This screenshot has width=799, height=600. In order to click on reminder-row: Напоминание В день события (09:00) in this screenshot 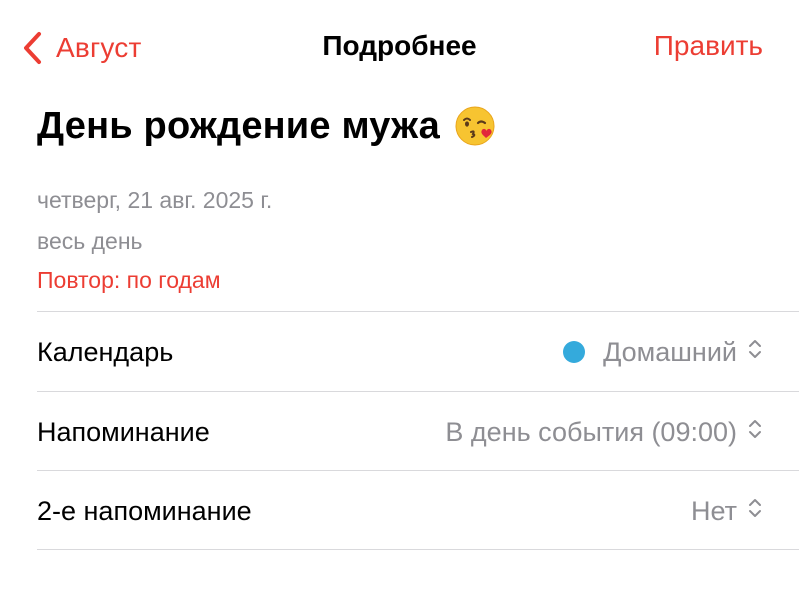, I will do `click(400, 432)`.